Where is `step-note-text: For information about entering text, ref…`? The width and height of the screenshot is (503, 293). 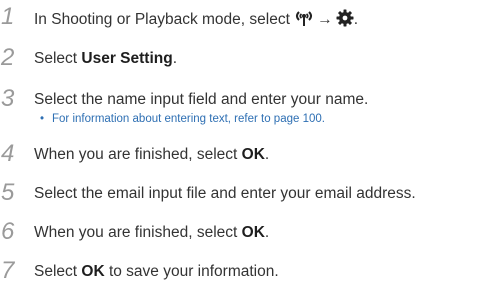
step-note-text: For information about entering text, ref… is located at coordinates (188, 119).